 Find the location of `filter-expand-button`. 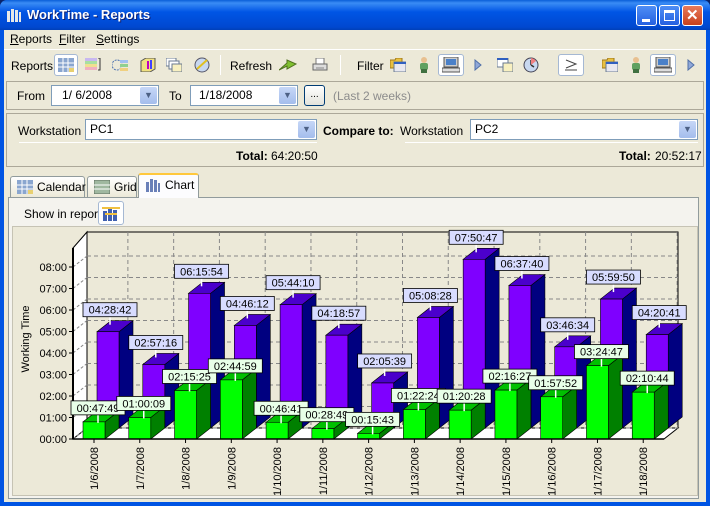

filter-expand-button is located at coordinates (478, 65).